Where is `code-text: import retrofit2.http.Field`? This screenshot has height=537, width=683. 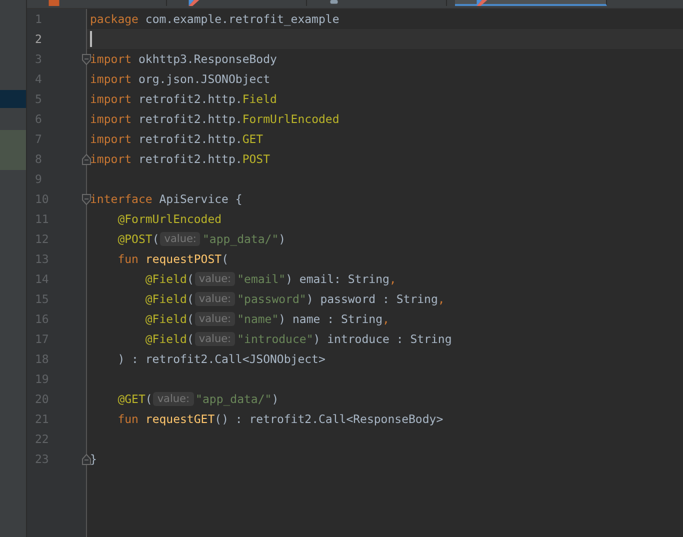 code-text: import retrofit2.http.Field is located at coordinates (183, 99).